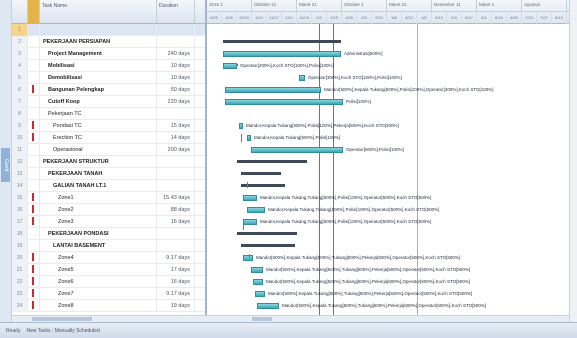  Describe the element at coordinates (98, 281) in the screenshot. I see `task-name-cell: Zone6` at that location.